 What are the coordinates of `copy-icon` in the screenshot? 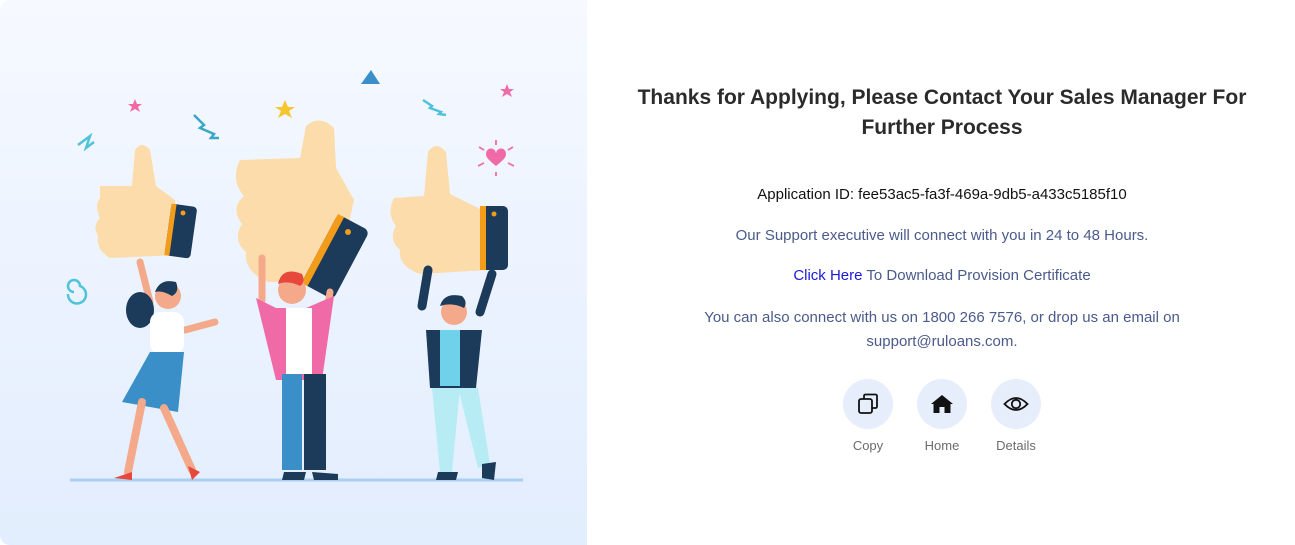 It's located at (868, 403).